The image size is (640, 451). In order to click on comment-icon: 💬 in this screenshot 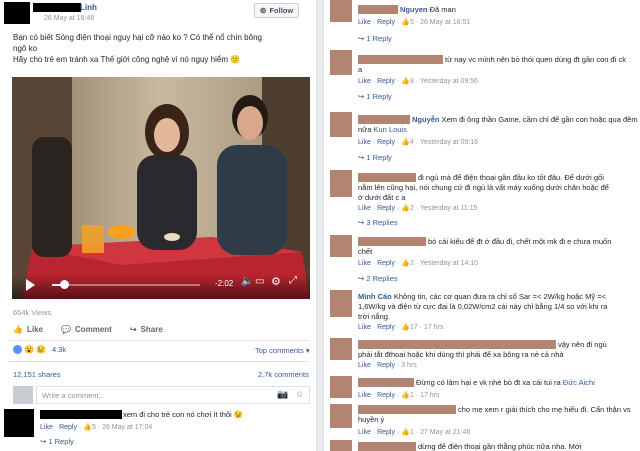, I will do `click(65, 329)`.